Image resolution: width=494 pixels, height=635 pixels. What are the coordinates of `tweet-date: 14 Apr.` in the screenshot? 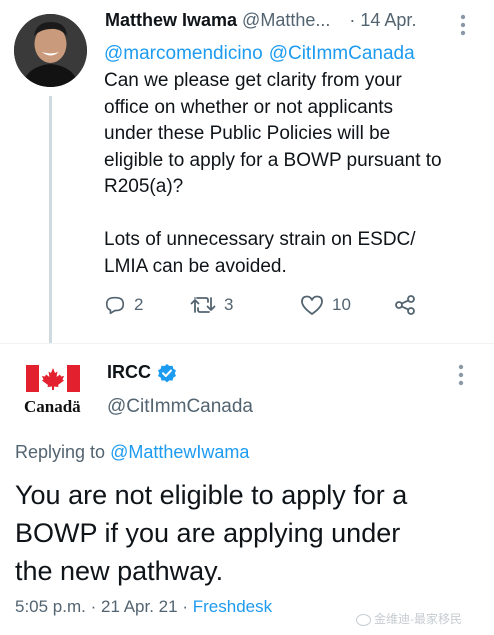 It's located at (388, 20).